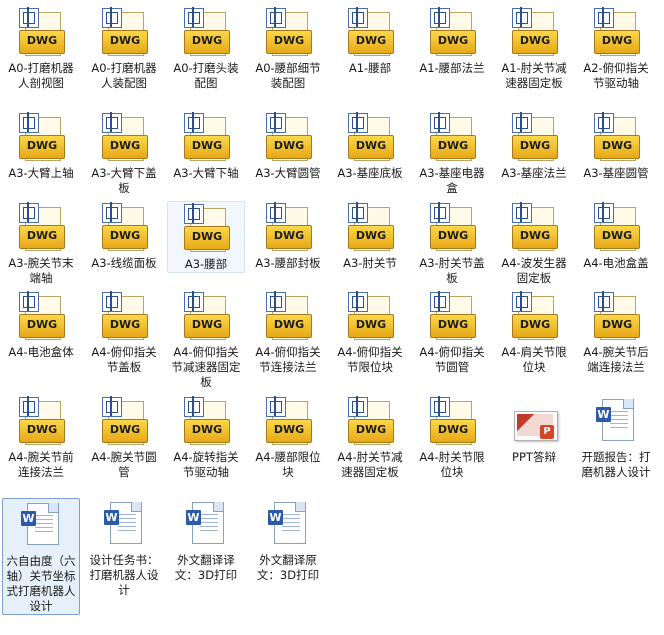  I want to click on file-item: DWG A4-俯仰指关节限位块, so click(370, 332).